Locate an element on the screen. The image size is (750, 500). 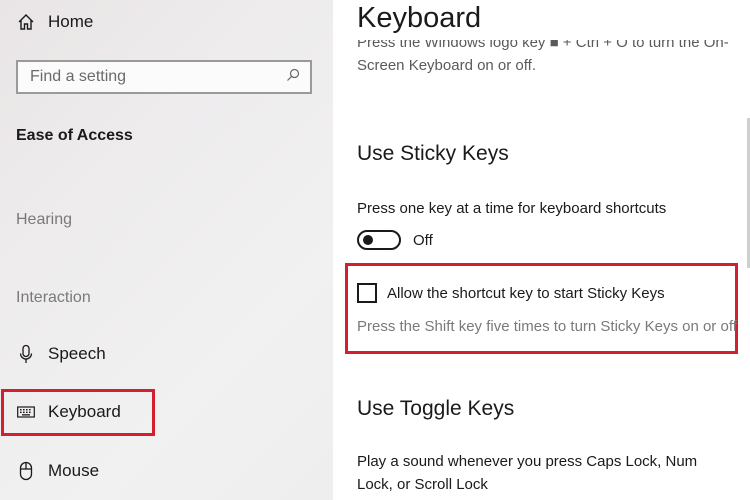
search-input is located at coordinates (150, 77).